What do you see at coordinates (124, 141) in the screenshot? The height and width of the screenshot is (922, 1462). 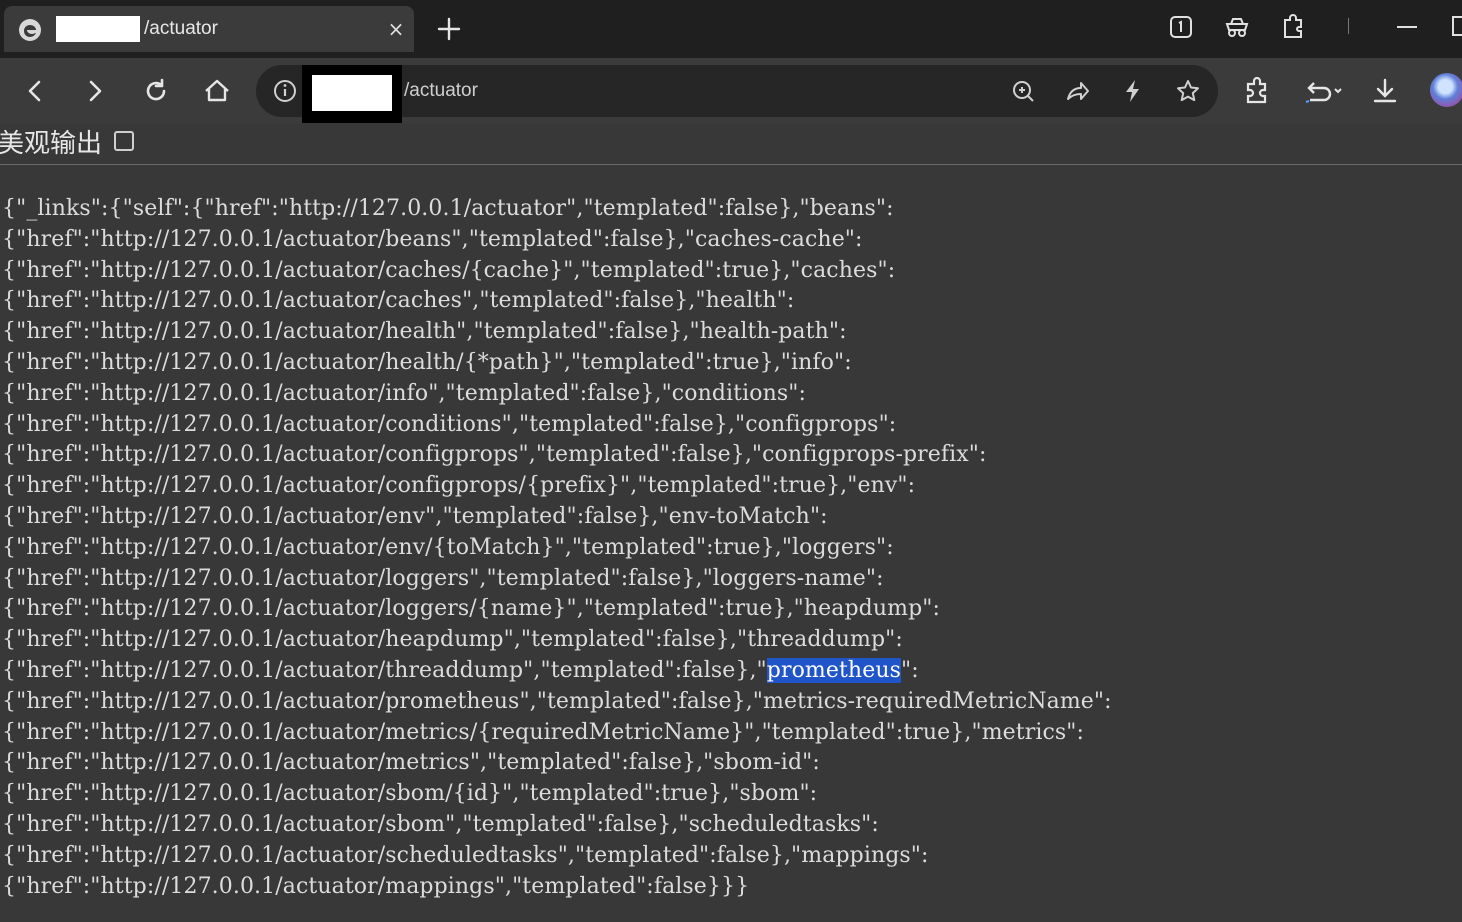 I see `pretty-print-checkbox` at bounding box center [124, 141].